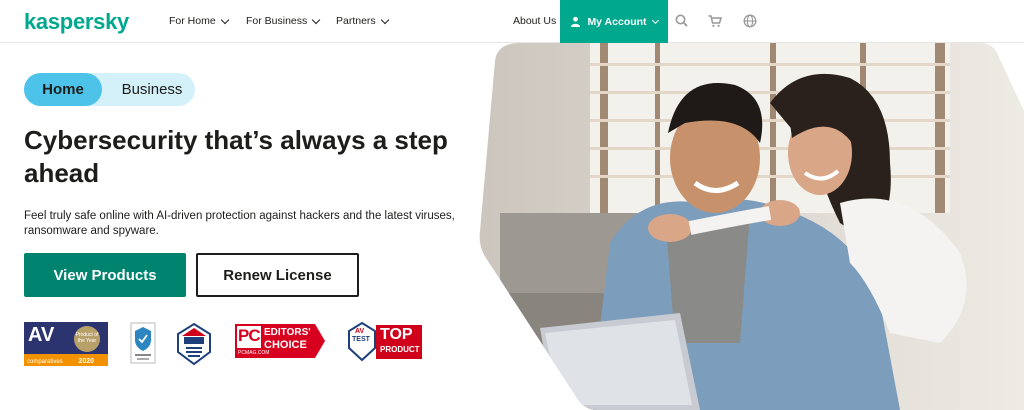  What do you see at coordinates (356, 21) in the screenshot?
I see `nav-partners-label: Partners` at bounding box center [356, 21].